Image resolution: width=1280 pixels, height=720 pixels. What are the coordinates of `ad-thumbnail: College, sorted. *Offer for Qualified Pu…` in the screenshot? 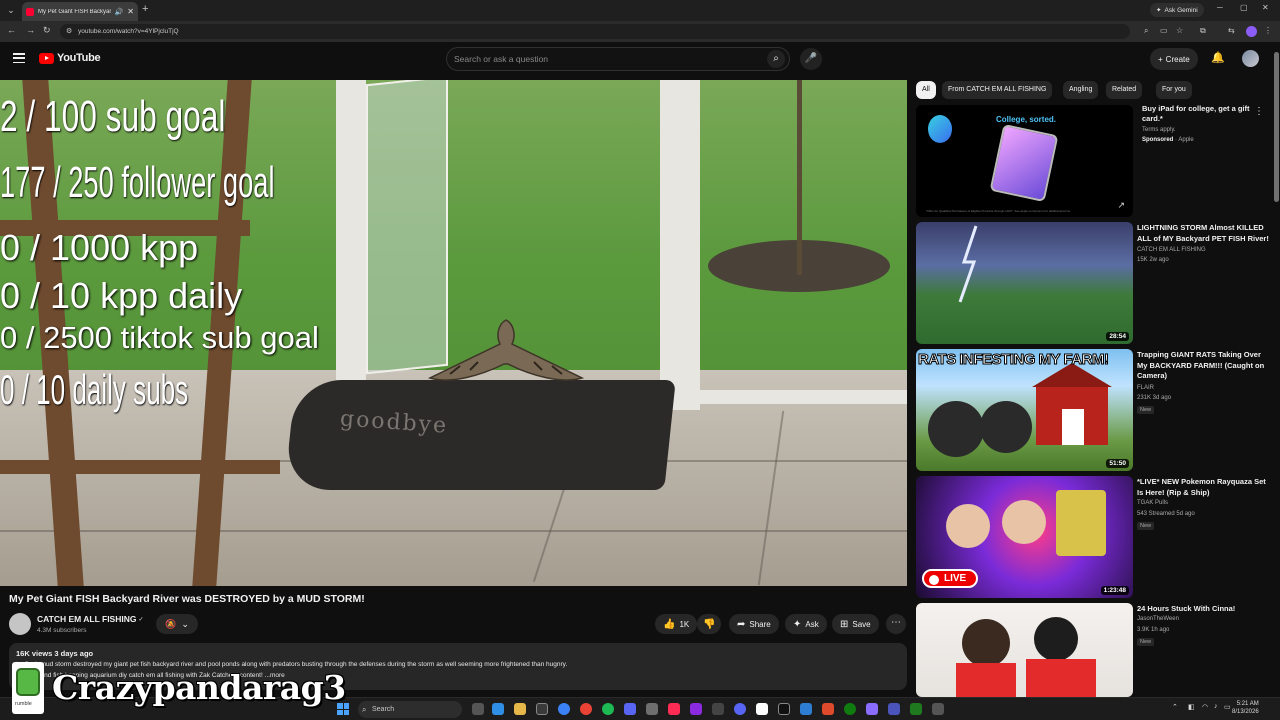 It's located at (1024, 161).